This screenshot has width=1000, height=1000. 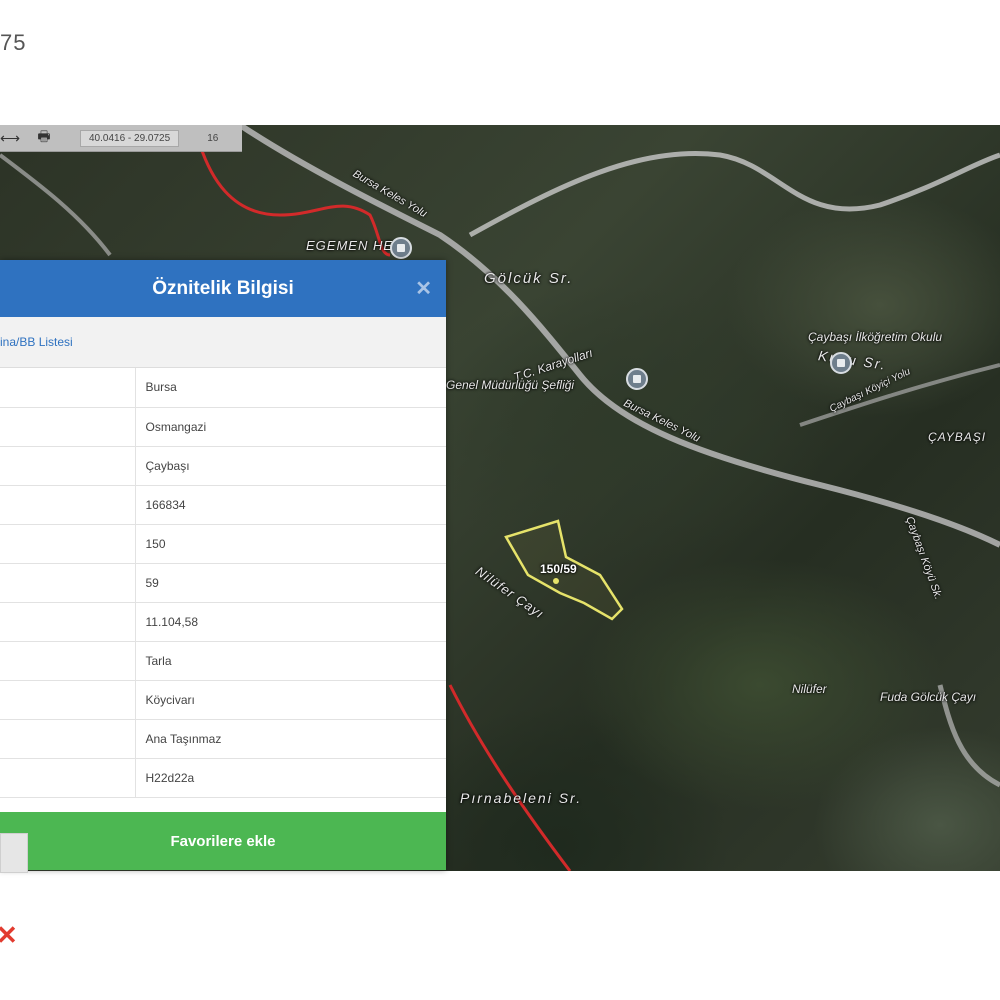 I want to click on parcel-label: 150/59, so click(x=558, y=569).